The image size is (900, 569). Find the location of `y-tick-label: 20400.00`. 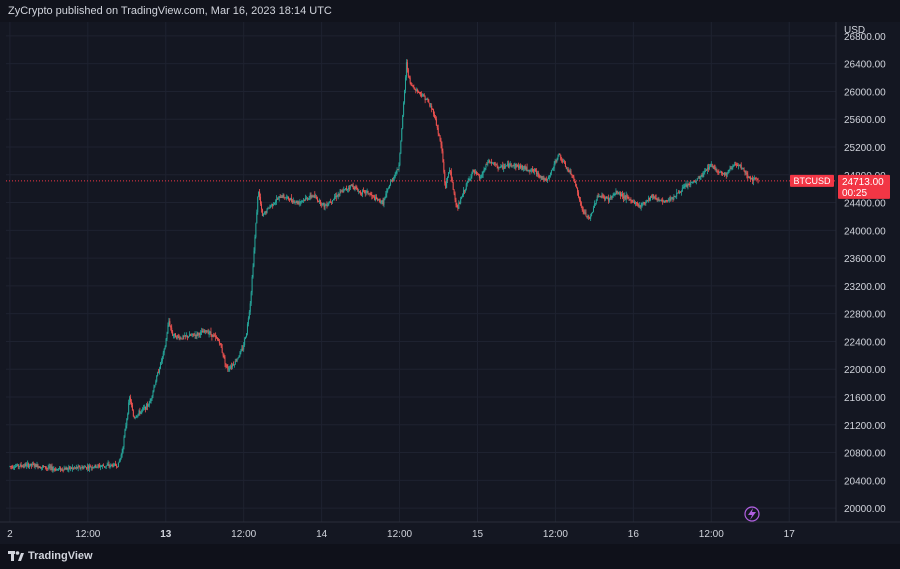

y-tick-label: 20400.00 is located at coordinates (865, 481).